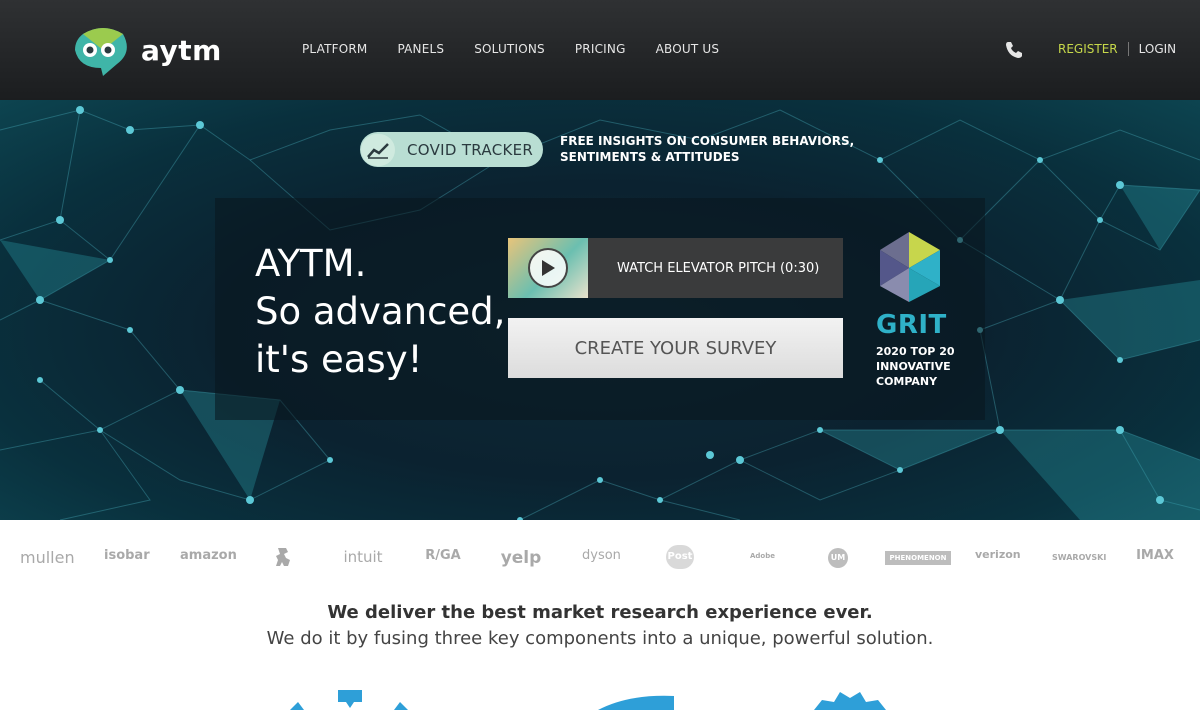 The height and width of the screenshot is (710, 1200). What do you see at coordinates (650, 157) in the screenshot?
I see `covid-desc-line2: SENTIMENTS & ATTITUDES` at bounding box center [650, 157].